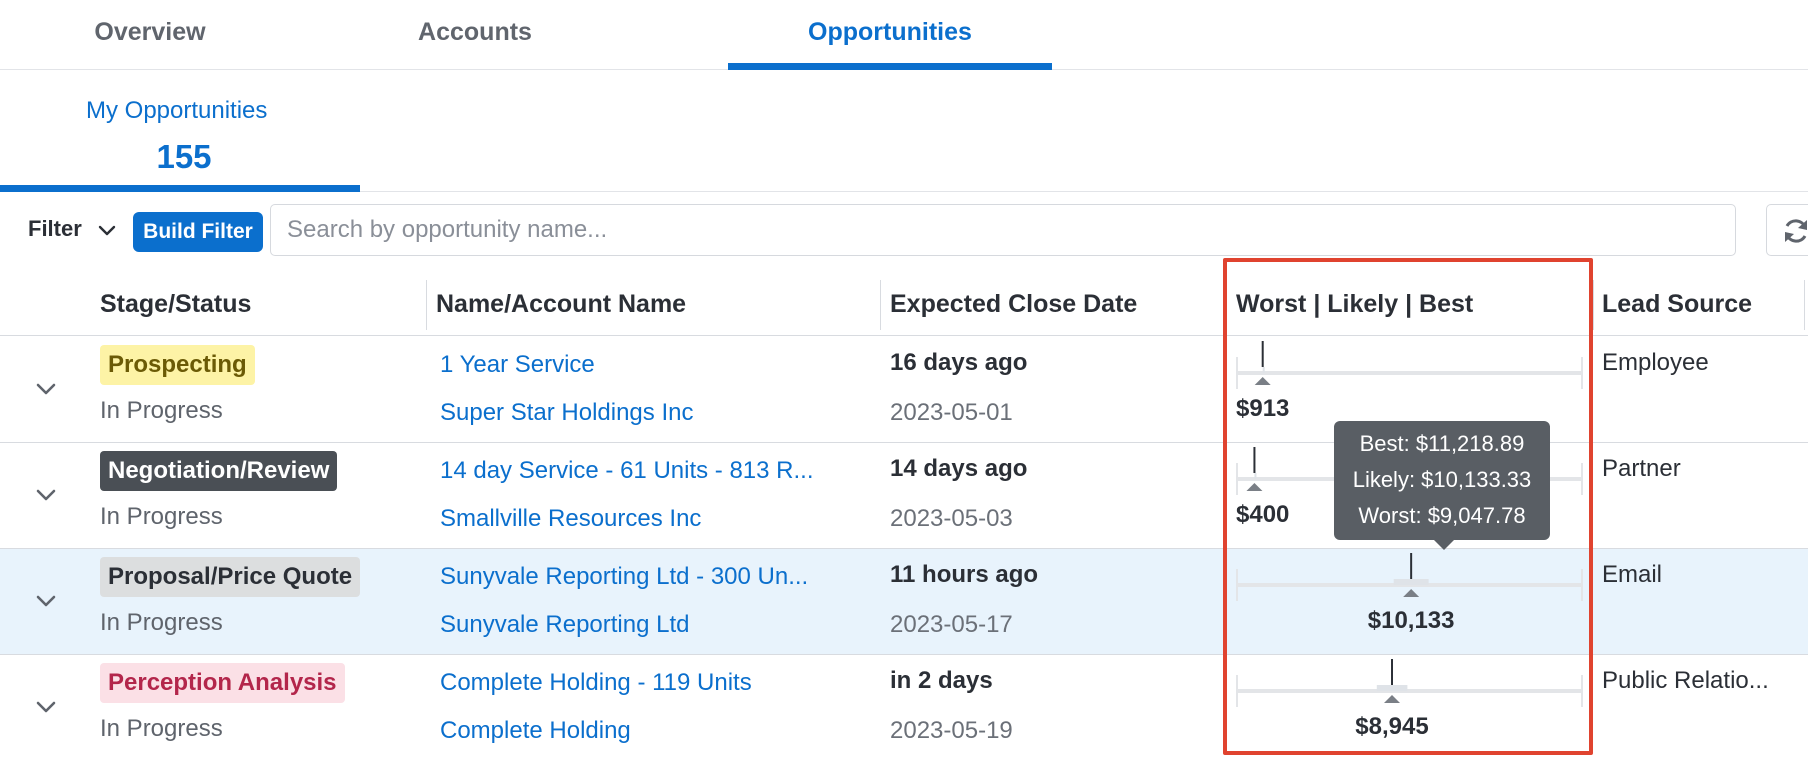  What do you see at coordinates (175, 304) in the screenshot?
I see `column-header-stage: Stage/Status` at bounding box center [175, 304].